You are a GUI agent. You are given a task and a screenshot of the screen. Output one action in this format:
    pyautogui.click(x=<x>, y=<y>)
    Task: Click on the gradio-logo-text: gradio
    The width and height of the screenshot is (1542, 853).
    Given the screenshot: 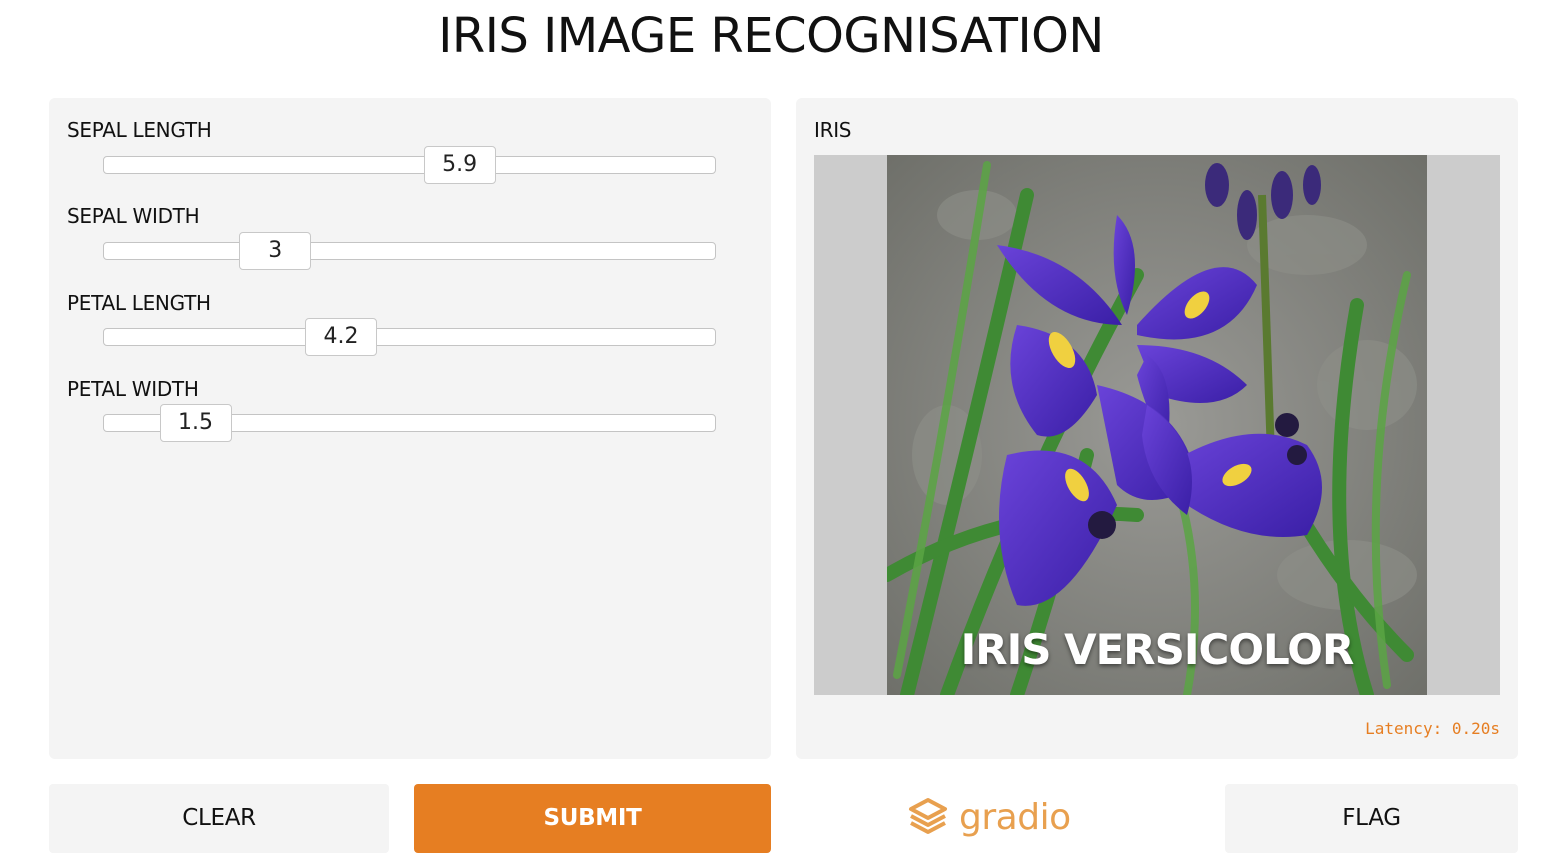 What is the action you would take?
    pyautogui.click(x=1015, y=817)
    